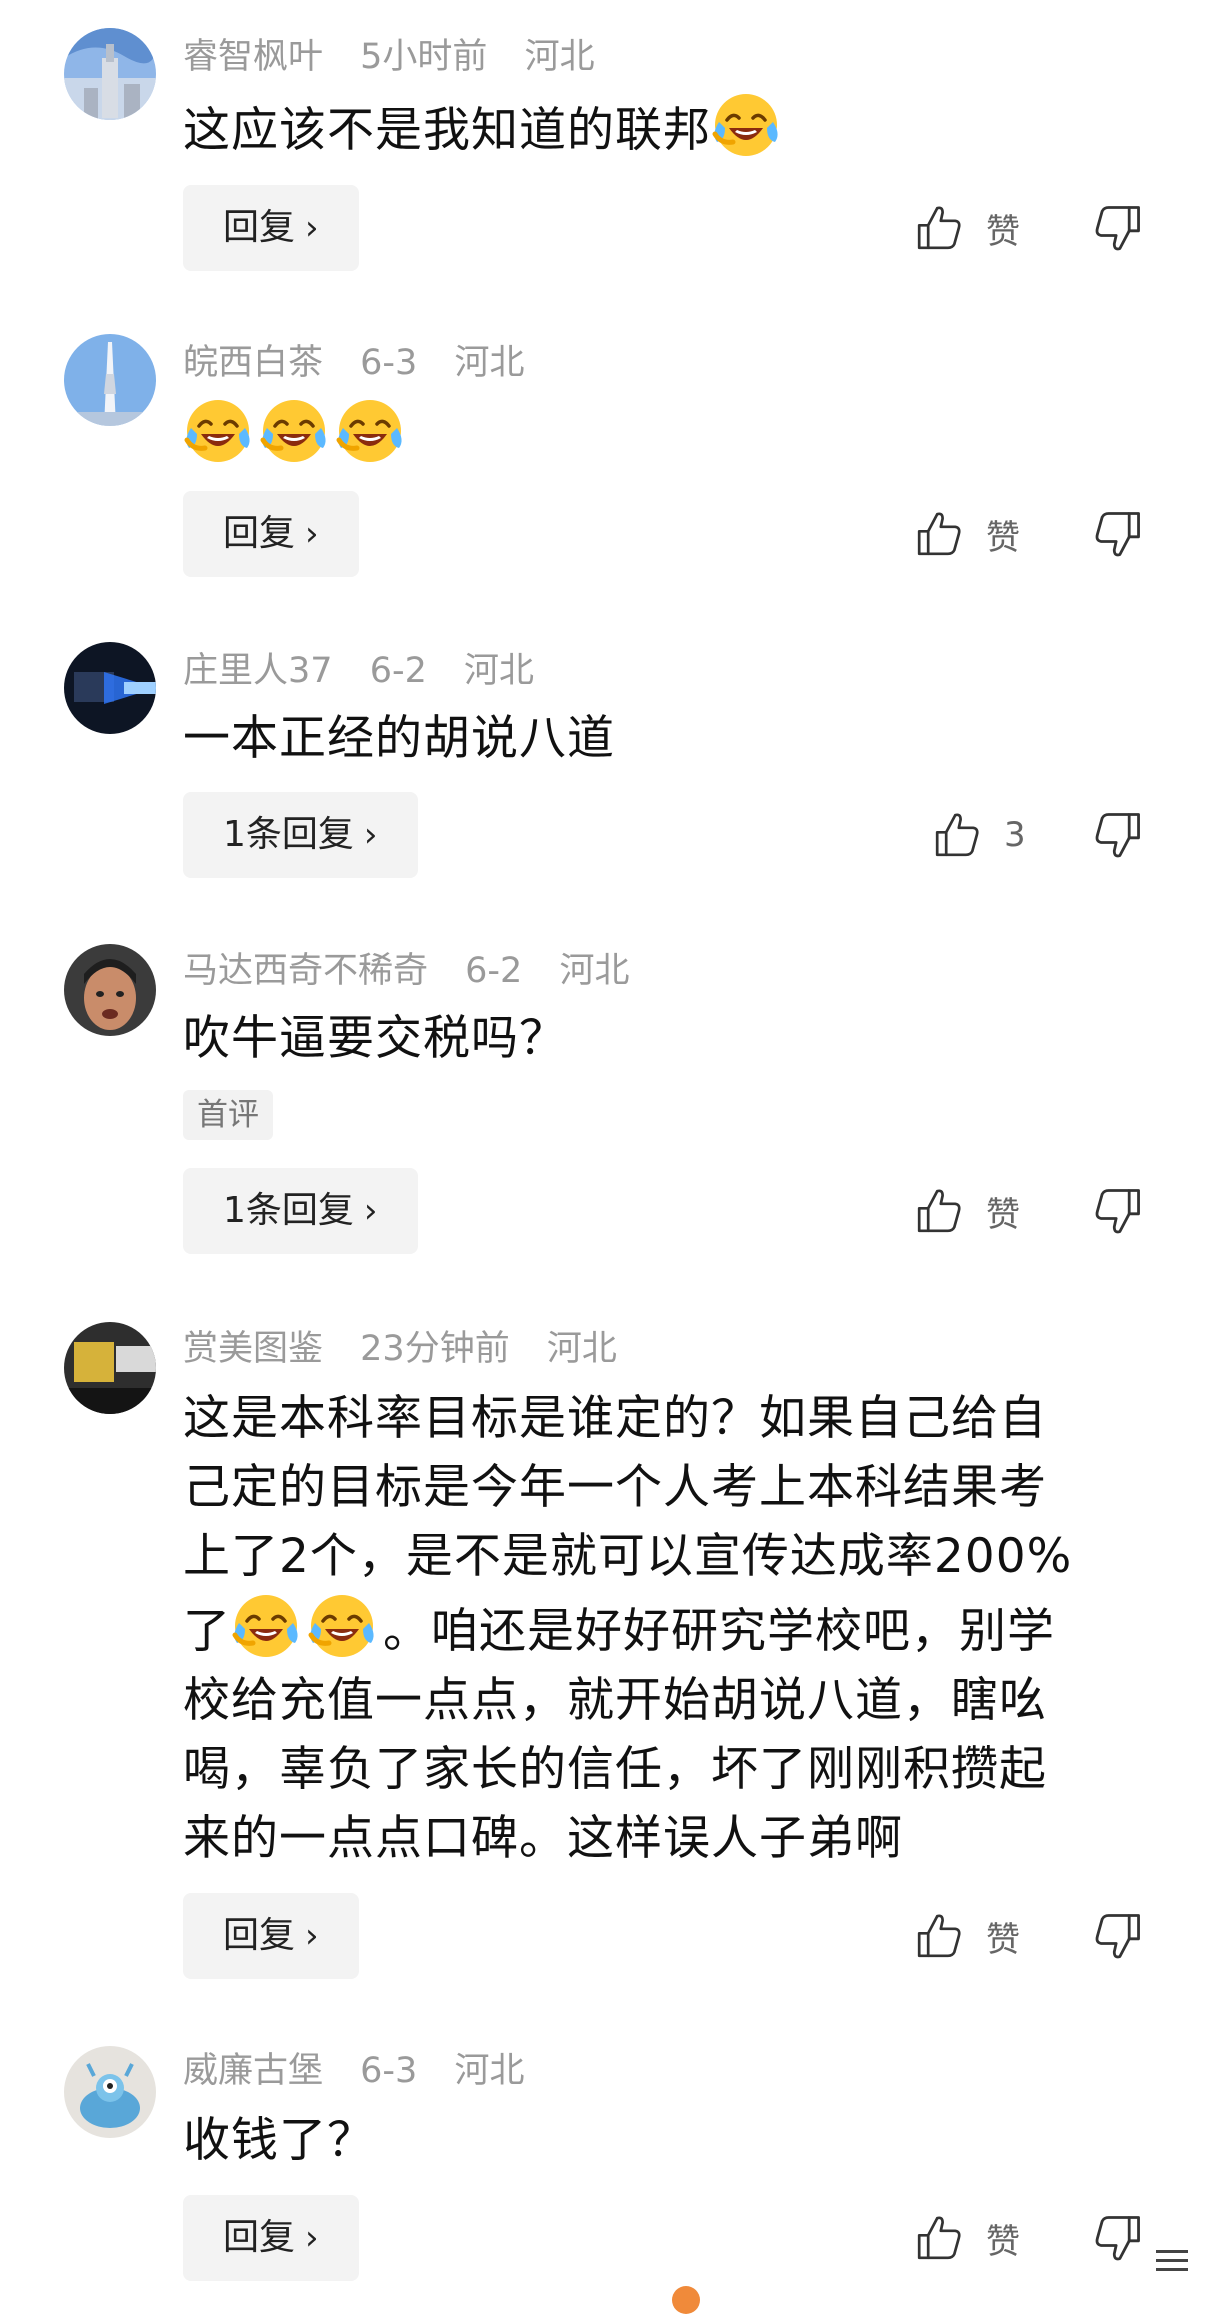  What do you see at coordinates (1172, 2261) in the screenshot?
I see `menu-icon` at bounding box center [1172, 2261].